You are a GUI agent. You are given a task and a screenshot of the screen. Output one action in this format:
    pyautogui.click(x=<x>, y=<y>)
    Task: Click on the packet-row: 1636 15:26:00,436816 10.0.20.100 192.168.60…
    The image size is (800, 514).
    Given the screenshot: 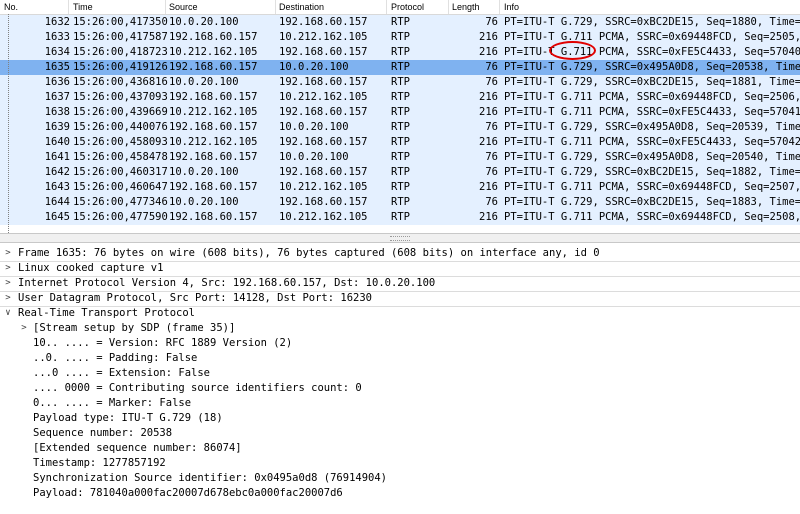 What is the action you would take?
    pyautogui.click(x=400, y=83)
    